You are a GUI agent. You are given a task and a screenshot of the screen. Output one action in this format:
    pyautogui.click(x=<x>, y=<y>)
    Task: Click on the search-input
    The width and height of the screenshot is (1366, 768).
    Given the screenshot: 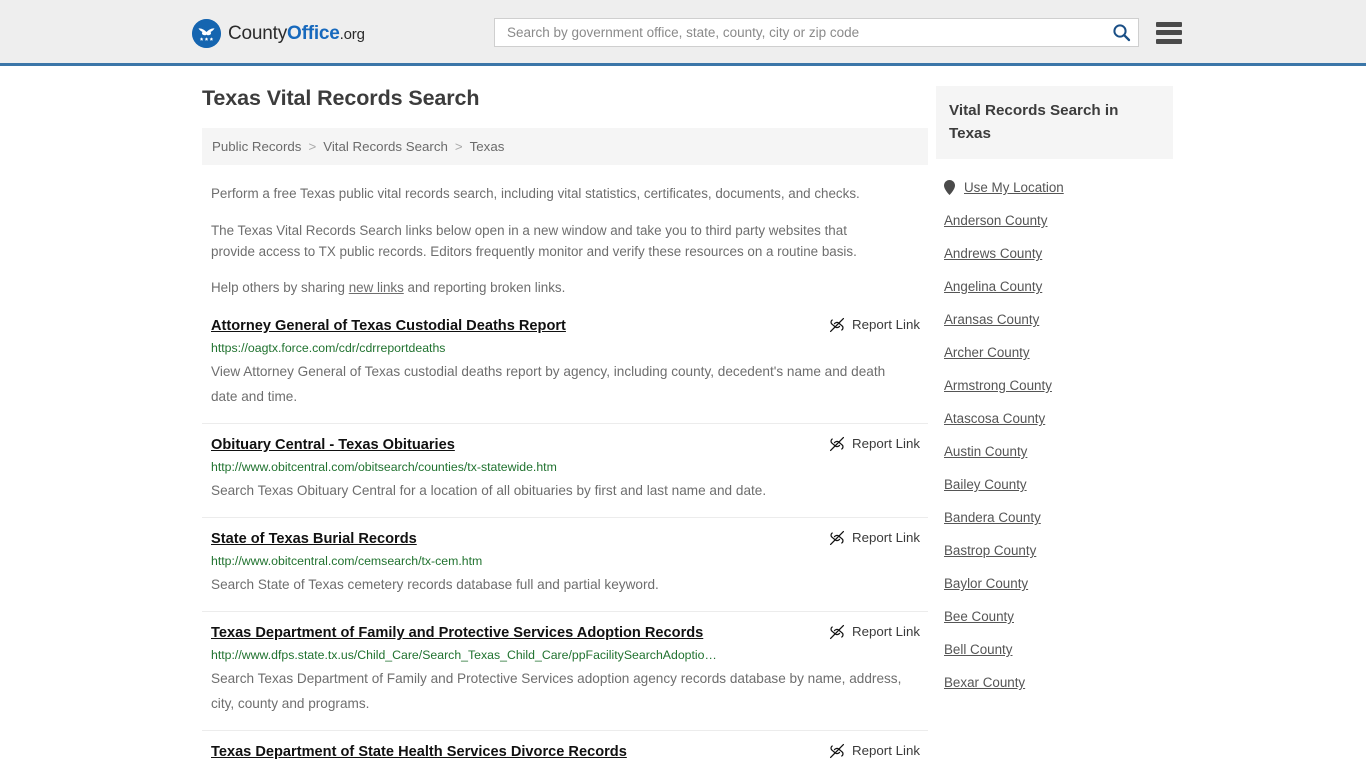 What is the action you would take?
    pyautogui.click(x=807, y=32)
    